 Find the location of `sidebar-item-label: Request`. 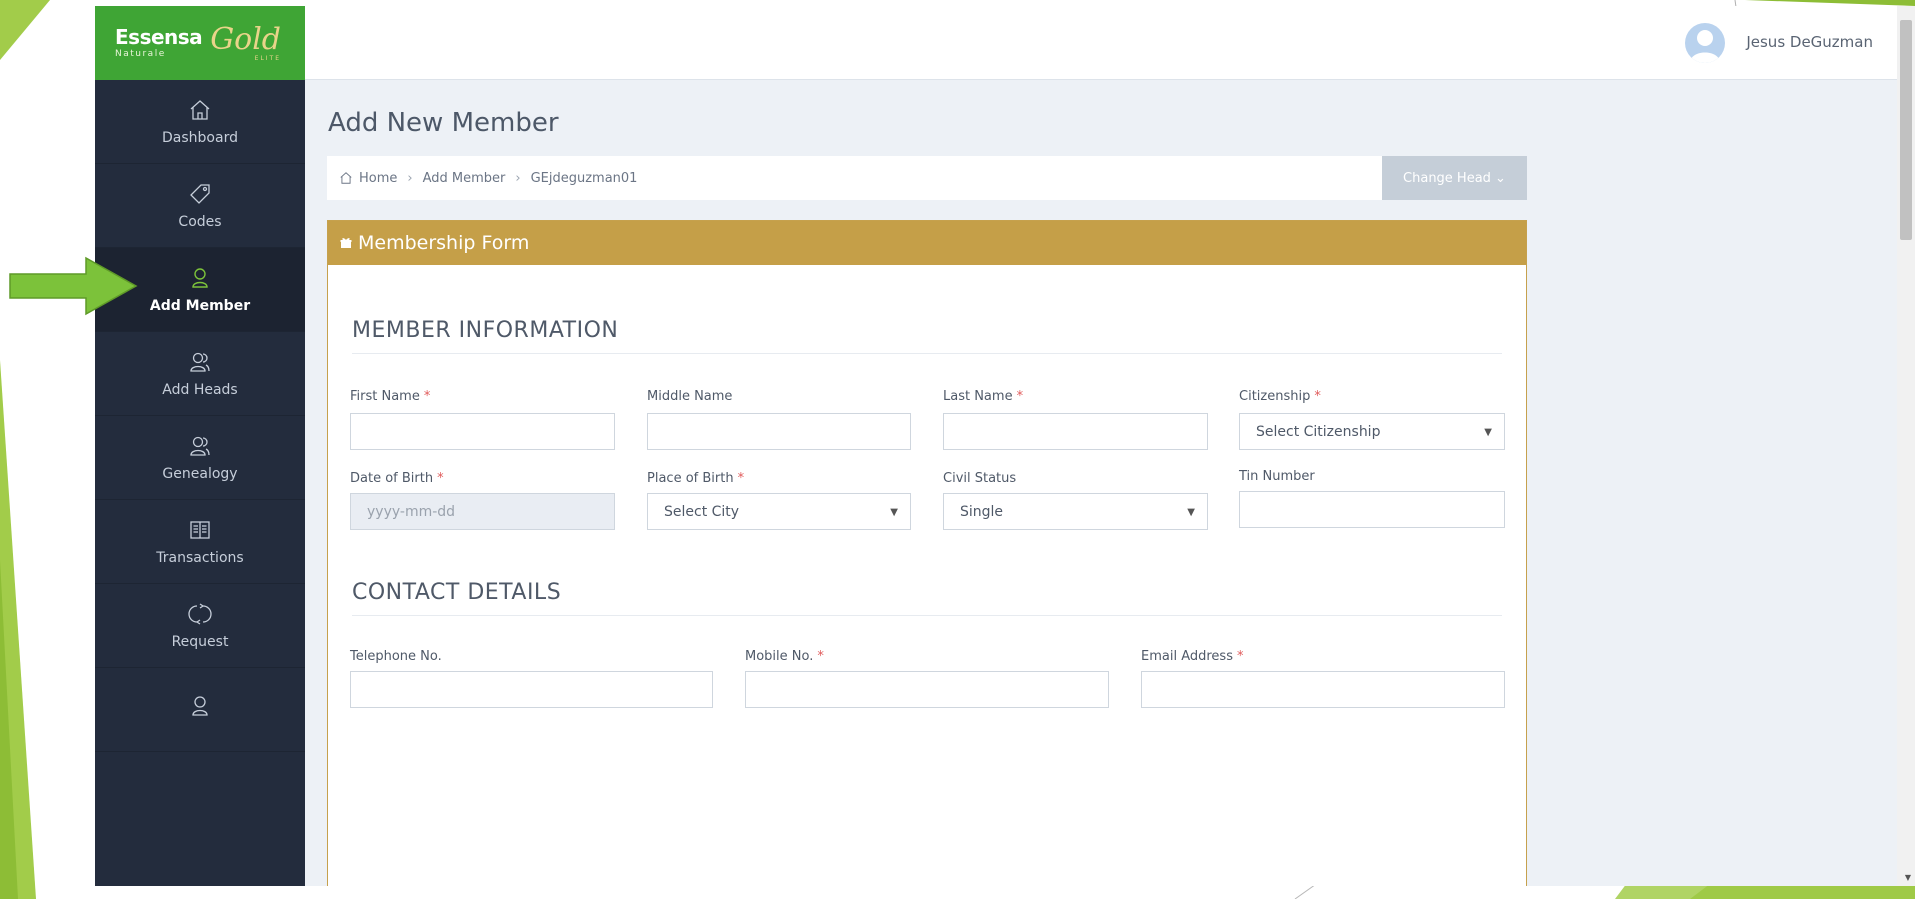

sidebar-item-label: Request is located at coordinates (200, 641).